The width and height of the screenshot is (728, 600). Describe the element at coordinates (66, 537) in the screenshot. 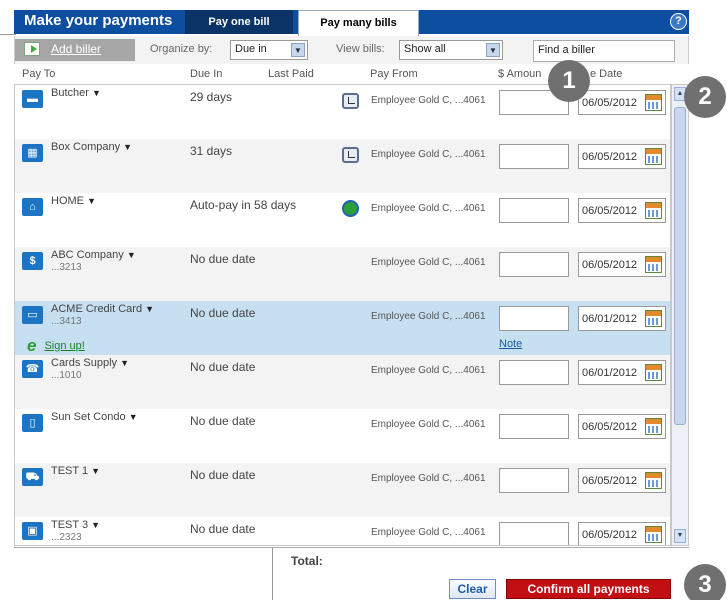

I see `account-number: ...2323` at that location.